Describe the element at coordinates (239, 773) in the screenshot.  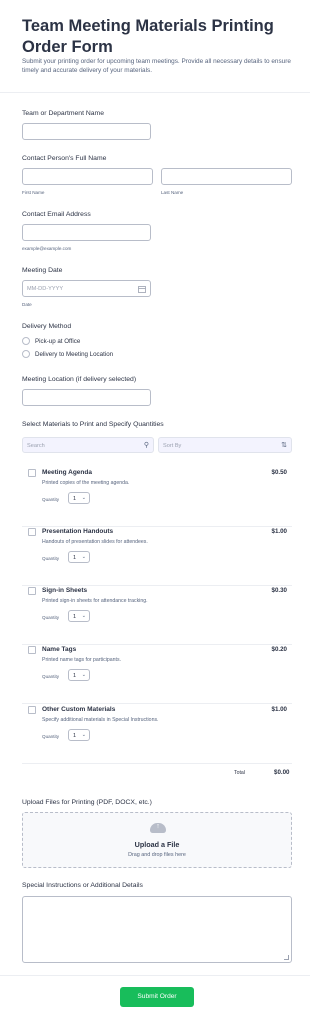
I see `total-label: Total` at that location.